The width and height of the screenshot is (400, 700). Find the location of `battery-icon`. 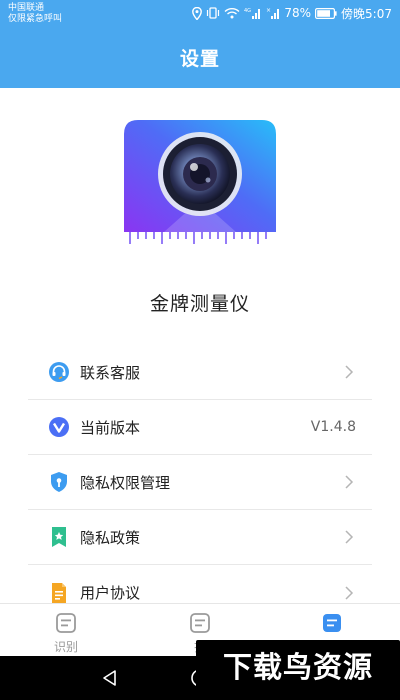

battery-icon is located at coordinates (326, 13).